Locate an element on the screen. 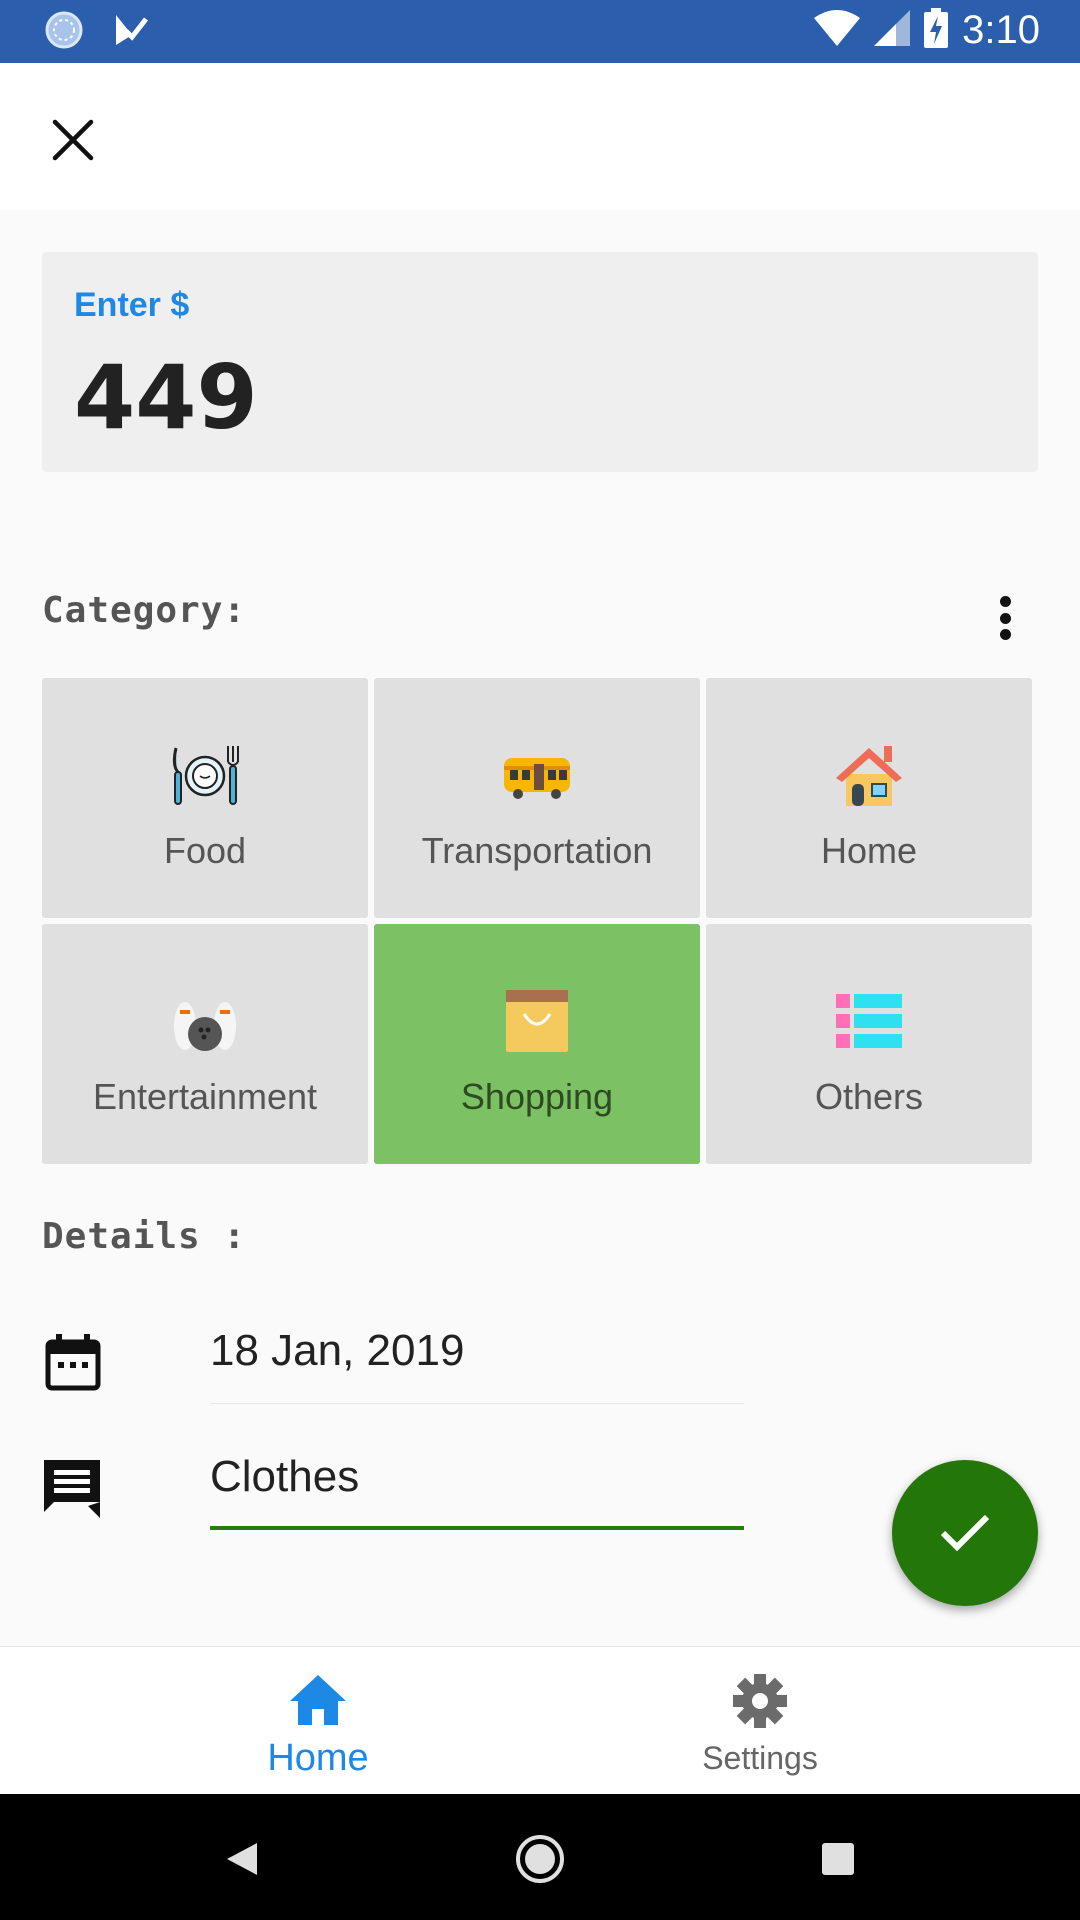  home-icon is located at coordinates (318, 1700).